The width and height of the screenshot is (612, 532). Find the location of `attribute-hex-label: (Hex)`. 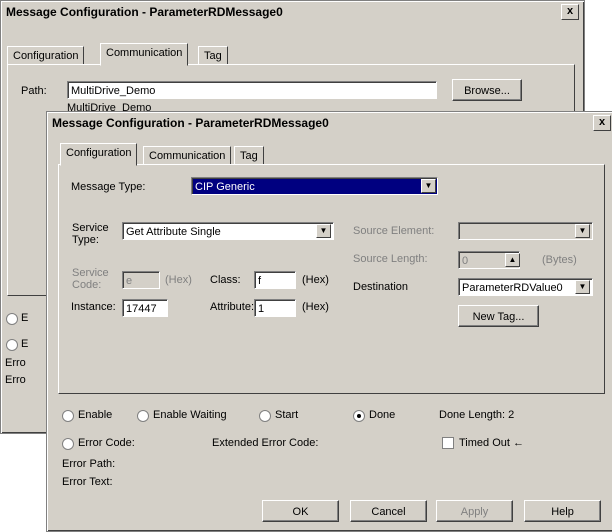

attribute-hex-label: (Hex) is located at coordinates (315, 307).